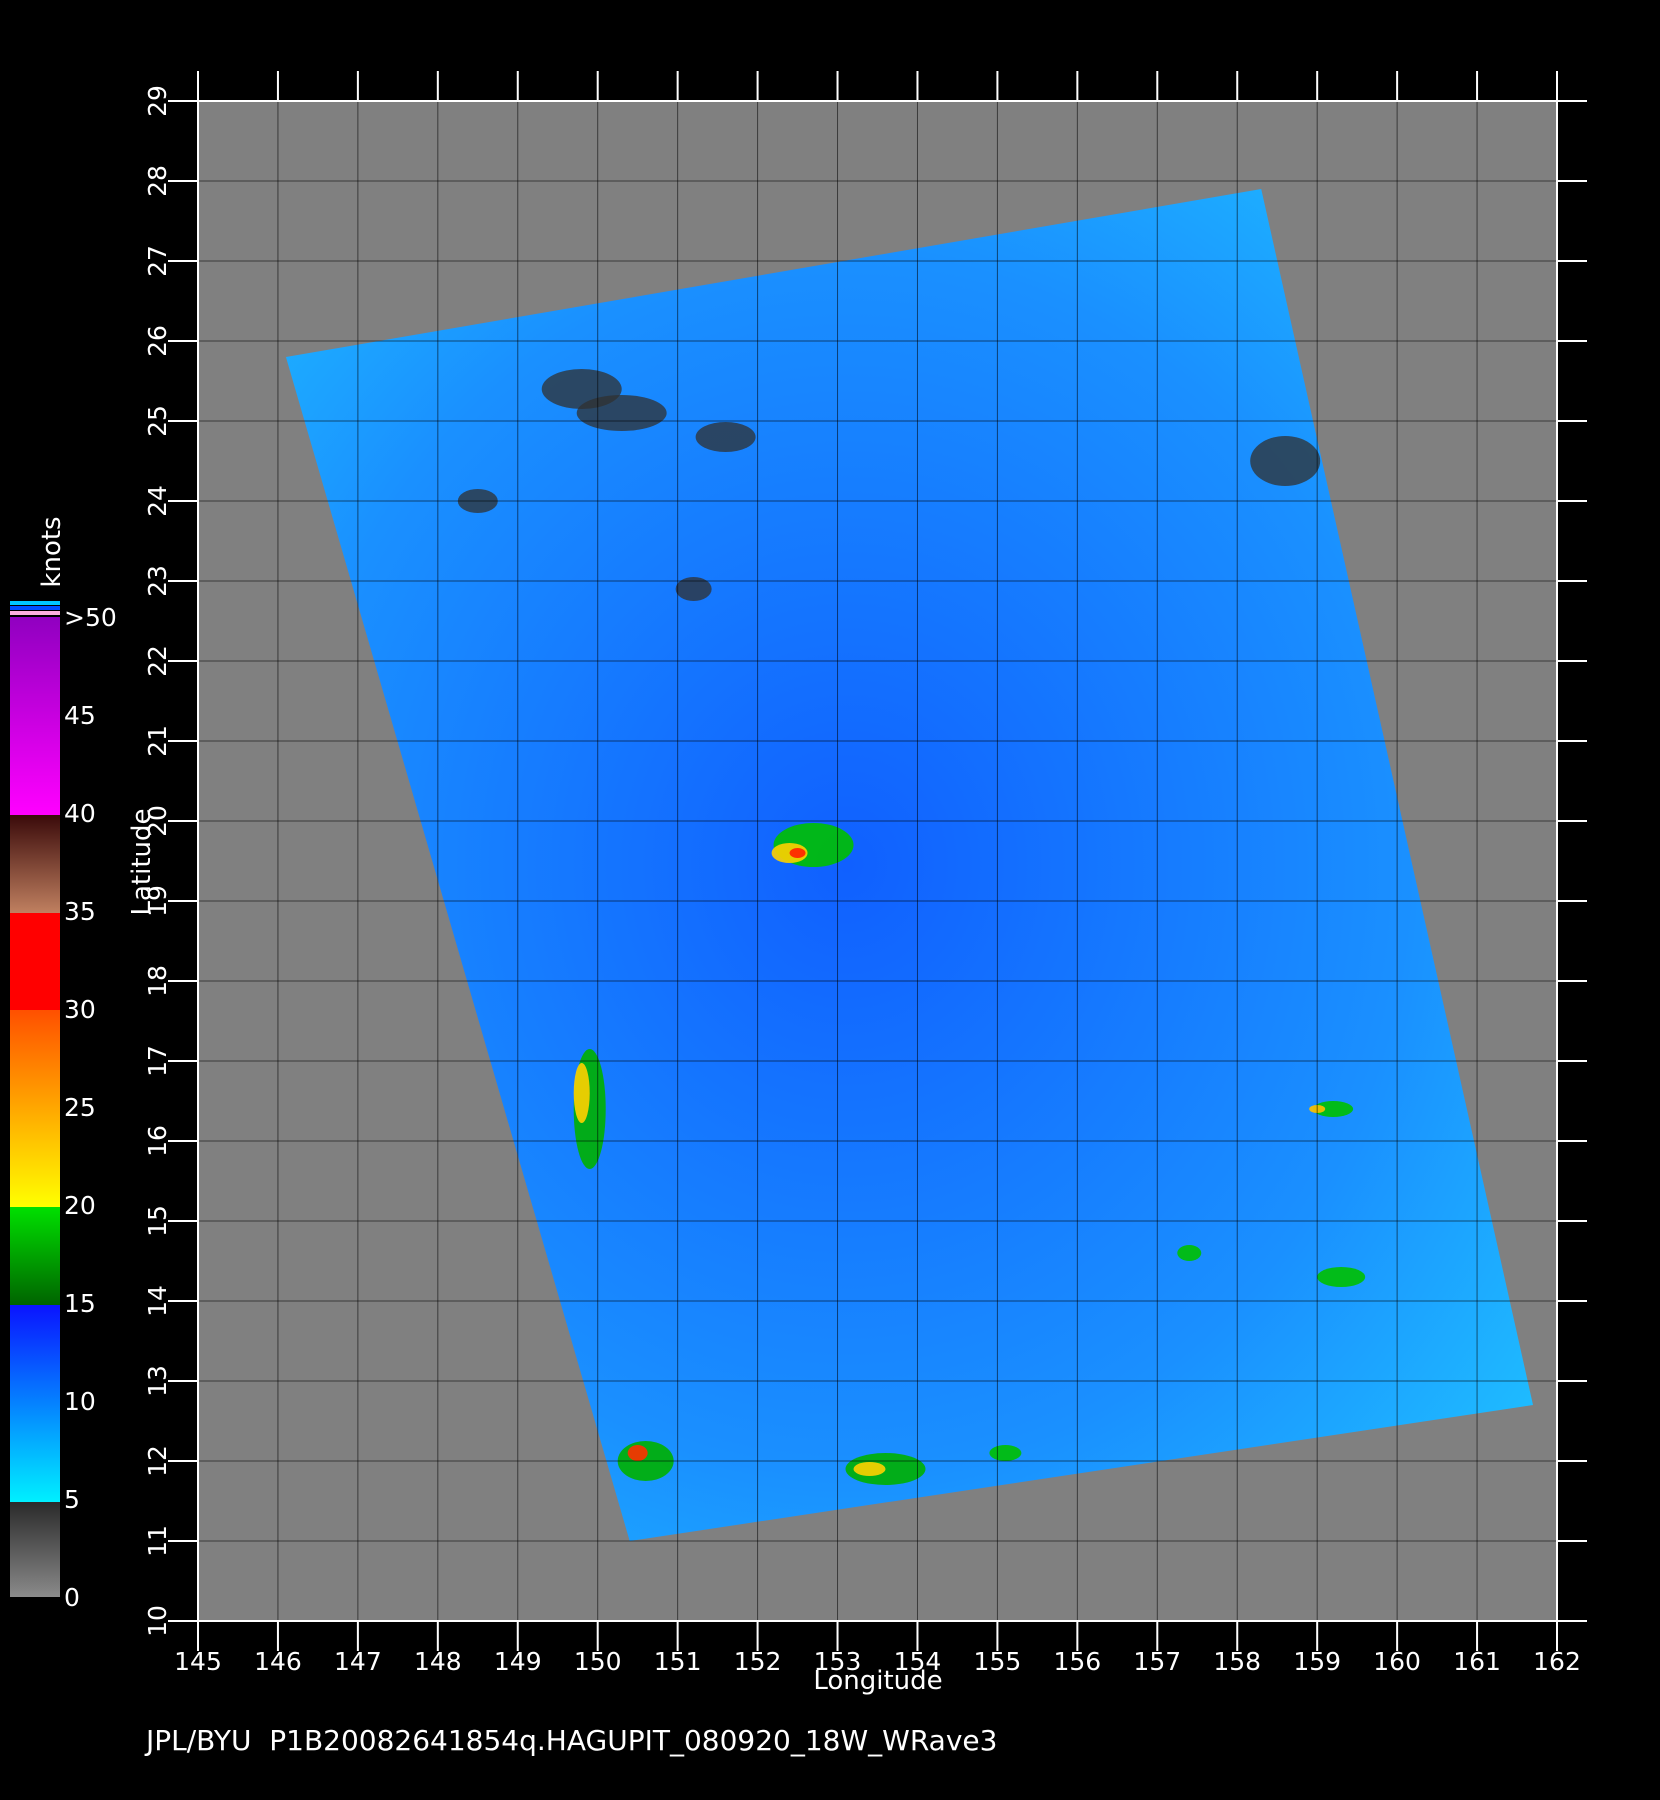 The width and height of the screenshot is (1660, 1800). Describe the element at coordinates (157, 1541) in the screenshot. I see `latitude-tick-label: 11` at that location.